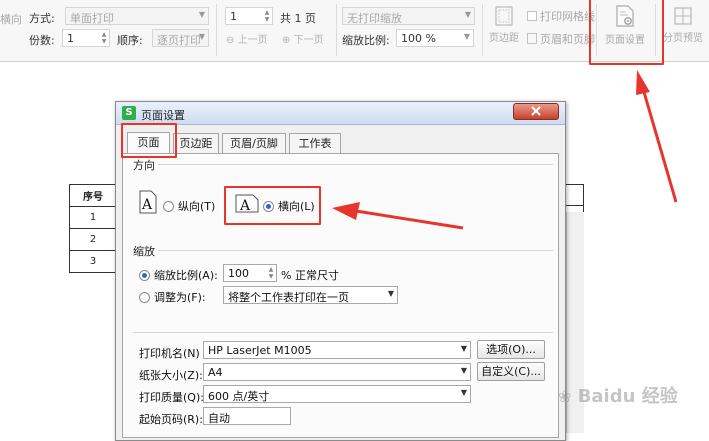  Describe the element at coordinates (398, 216) in the screenshot. I see `arrow-to-landscape-icon` at that location.